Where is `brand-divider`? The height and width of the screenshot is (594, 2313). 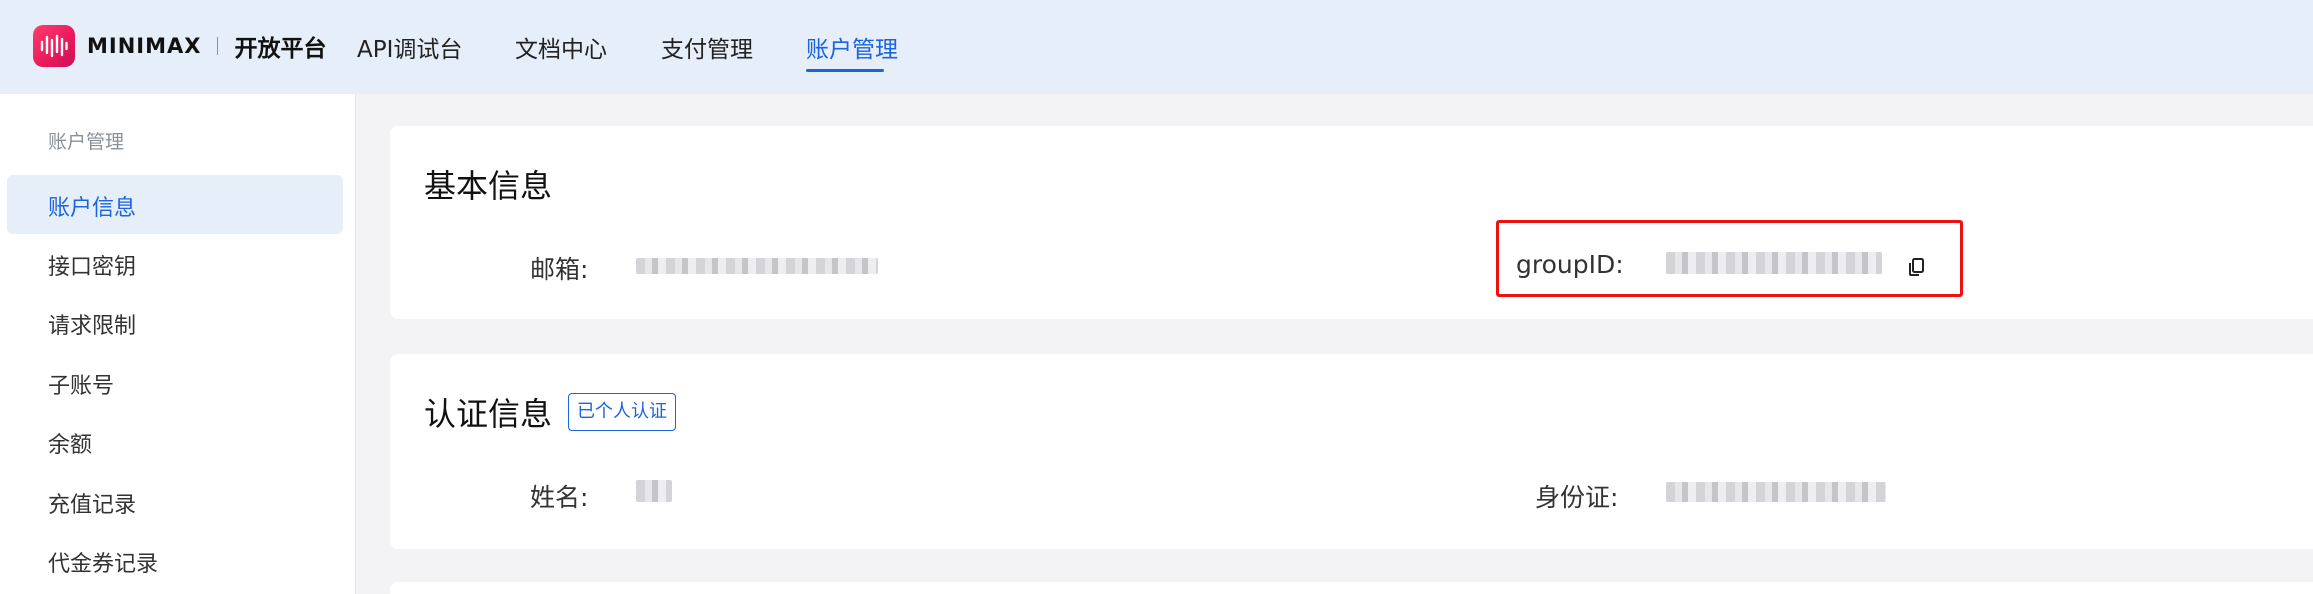 brand-divider is located at coordinates (218, 46).